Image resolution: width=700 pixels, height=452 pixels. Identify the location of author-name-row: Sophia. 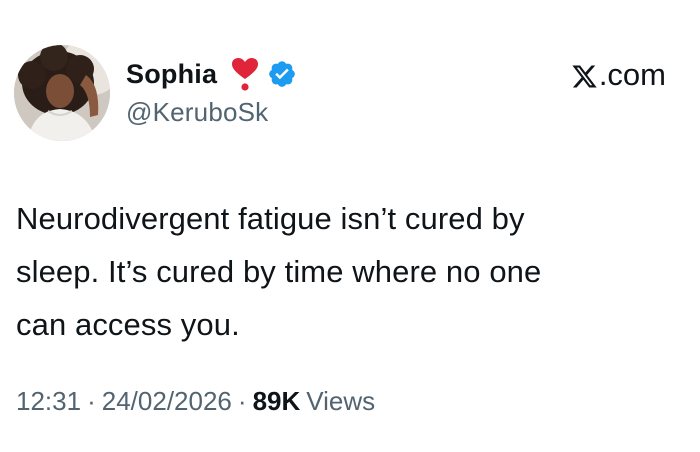
(211, 74).